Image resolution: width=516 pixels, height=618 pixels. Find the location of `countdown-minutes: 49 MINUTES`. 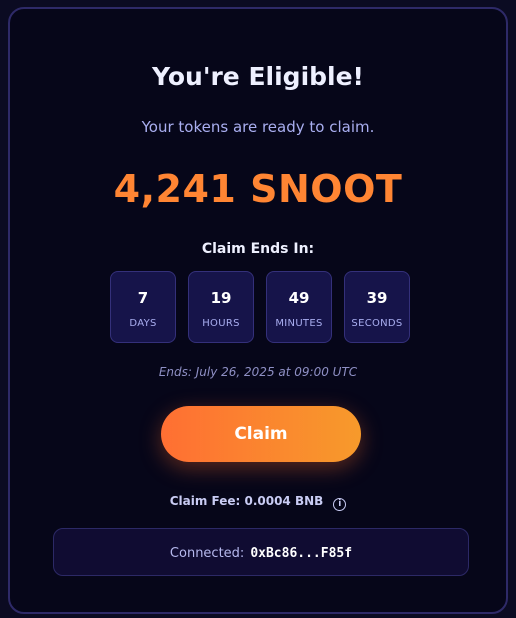

countdown-minutes: 49 MINUTES is located at coordinates (299, 307).